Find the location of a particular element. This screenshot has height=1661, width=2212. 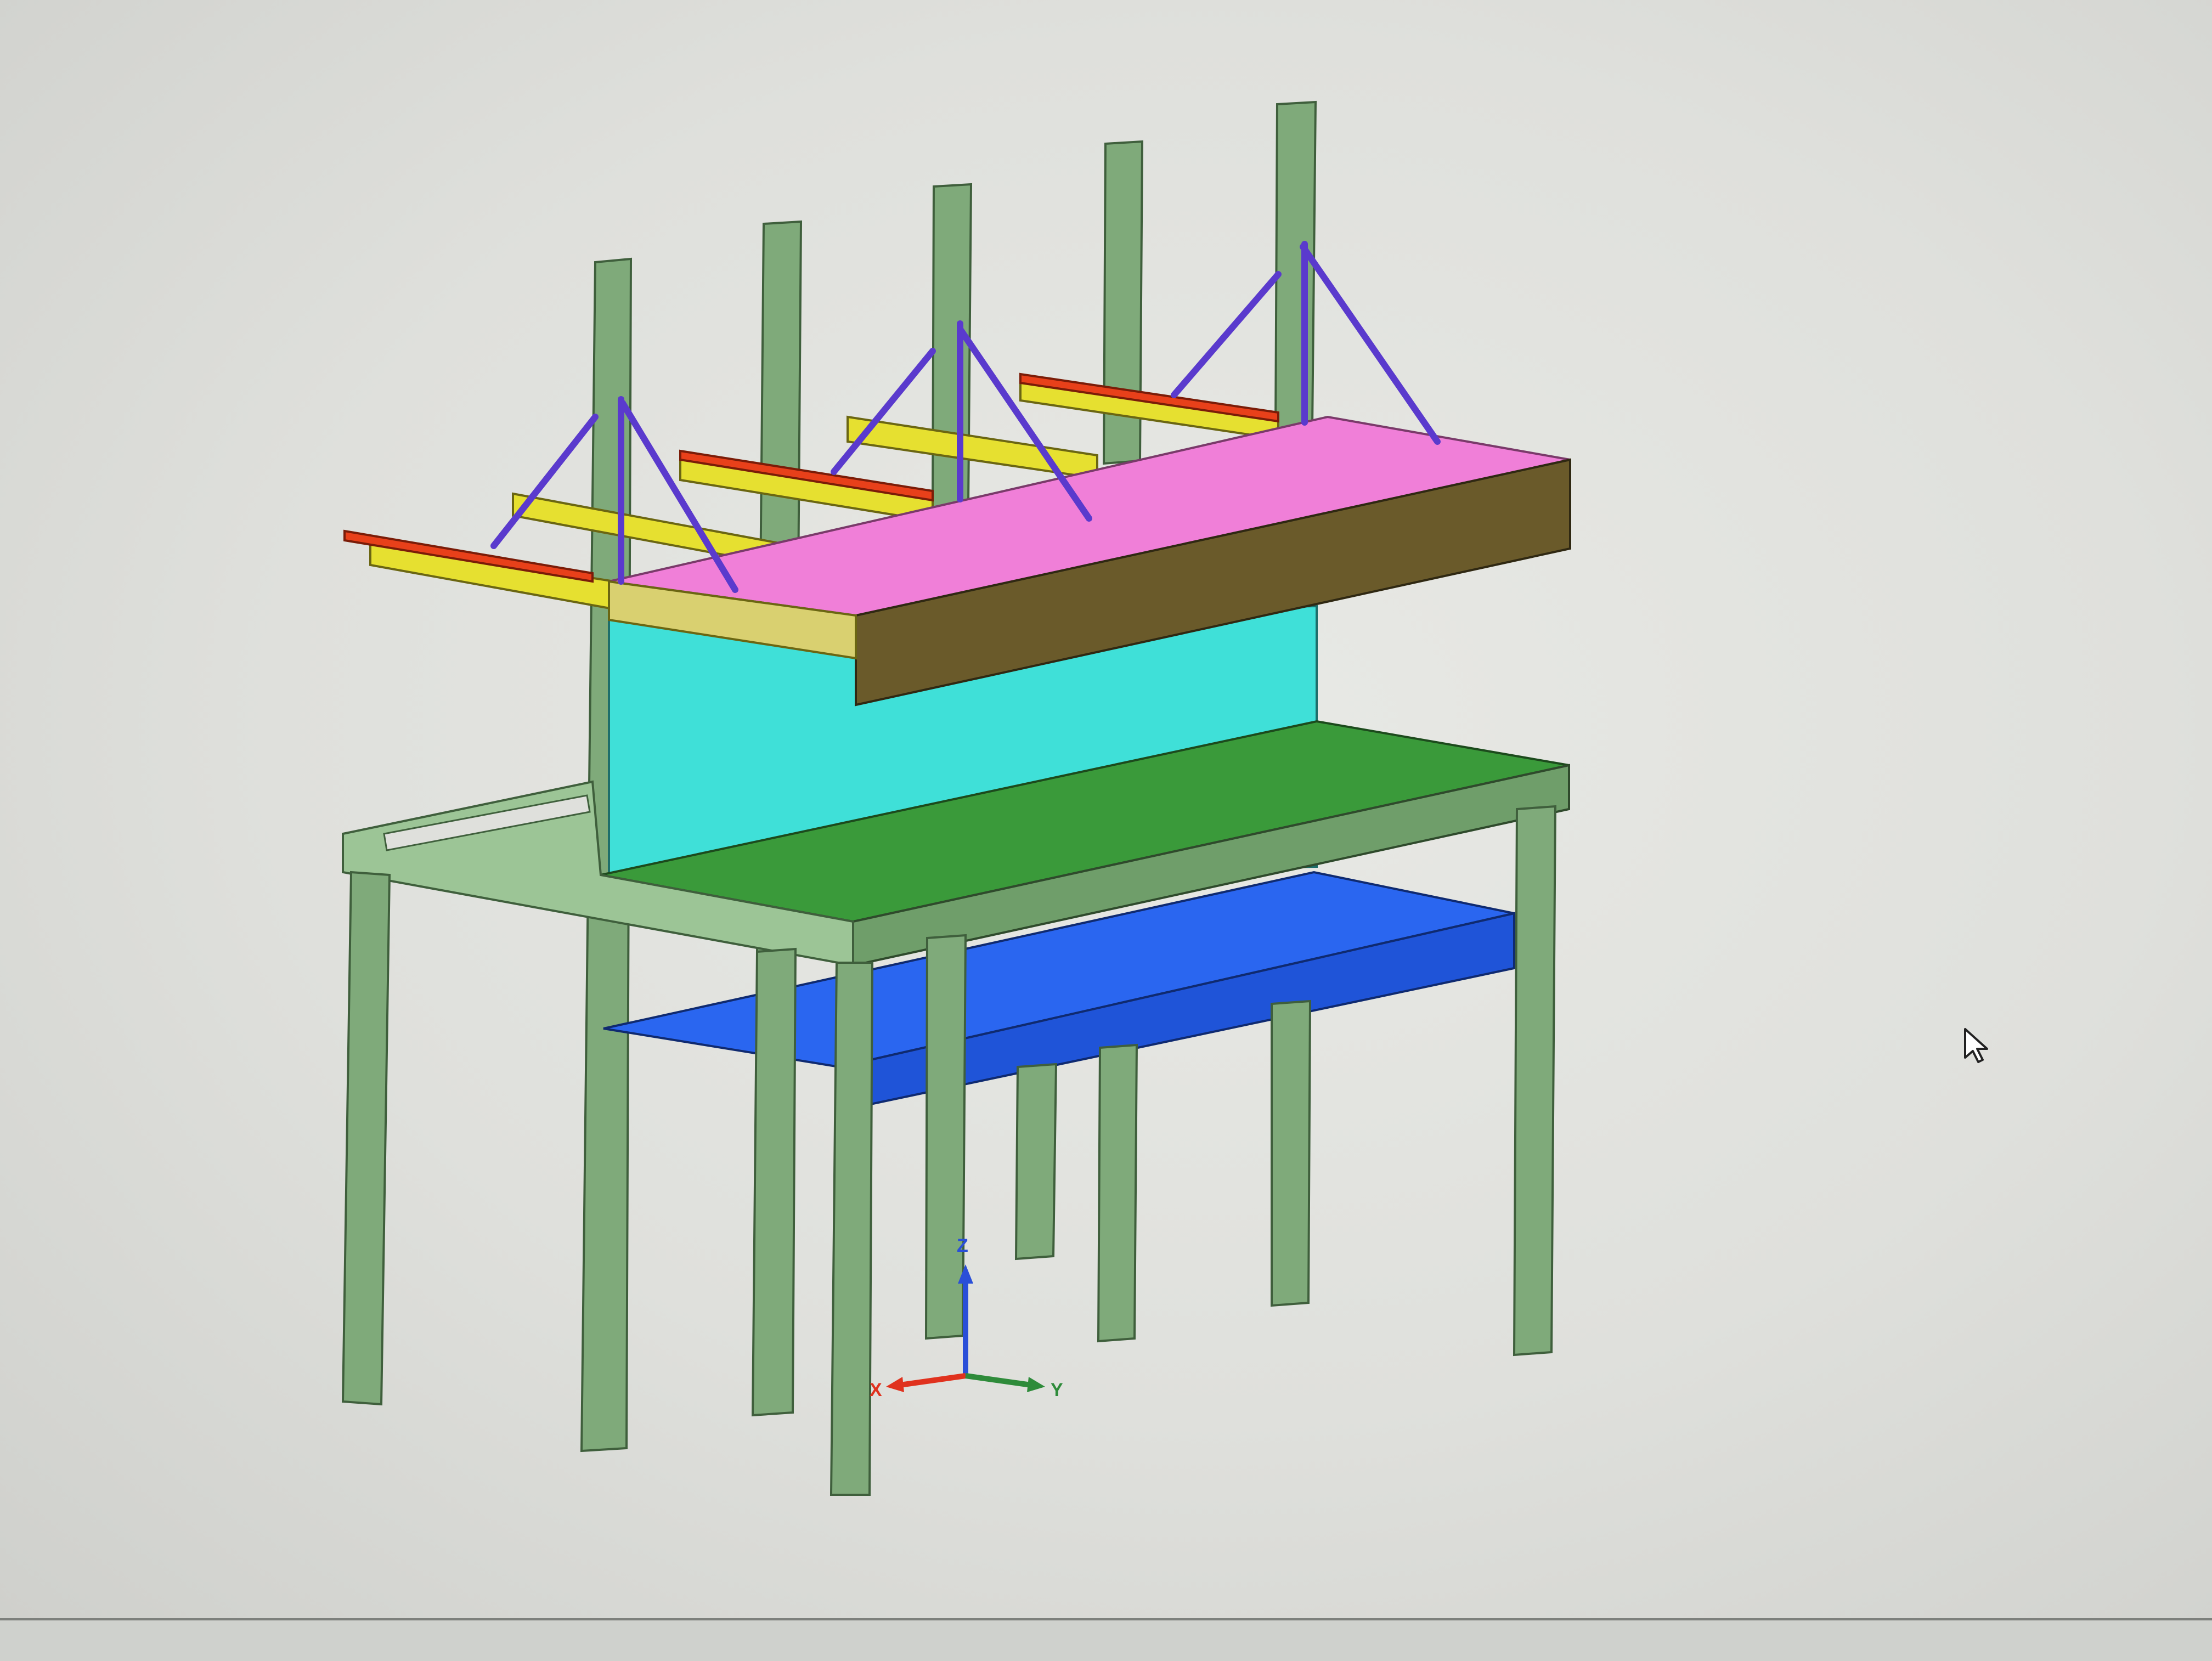

leg-front-left is located at coordinates (366, 1138).